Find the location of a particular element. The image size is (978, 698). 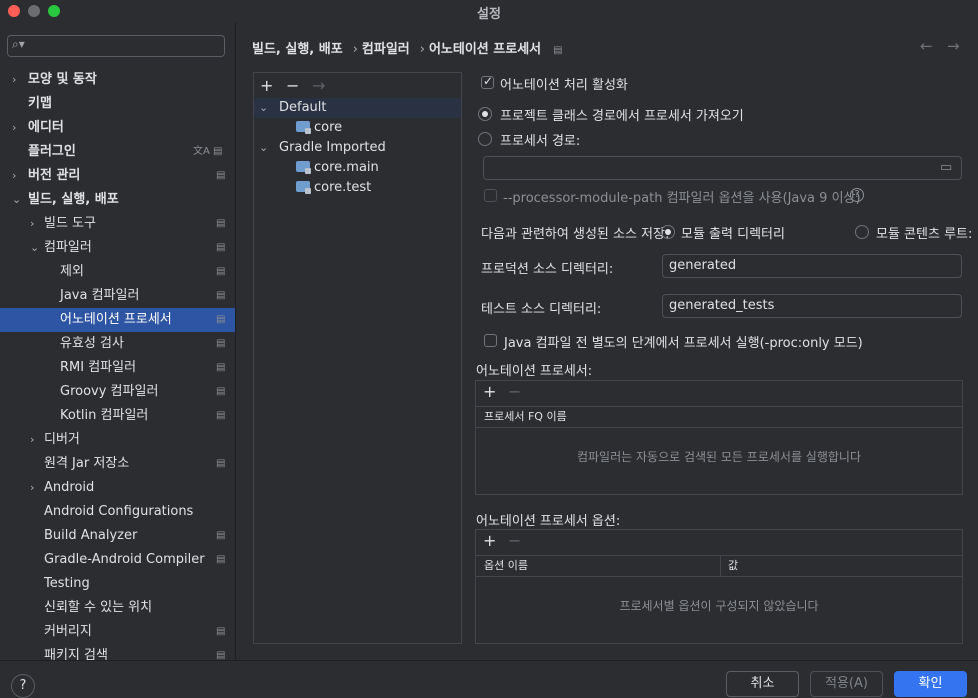

obtain-from-classpath-label: 프로젝트 클래스 경로에서 프로세서 가져오기 is located at coordinates (622, 116).